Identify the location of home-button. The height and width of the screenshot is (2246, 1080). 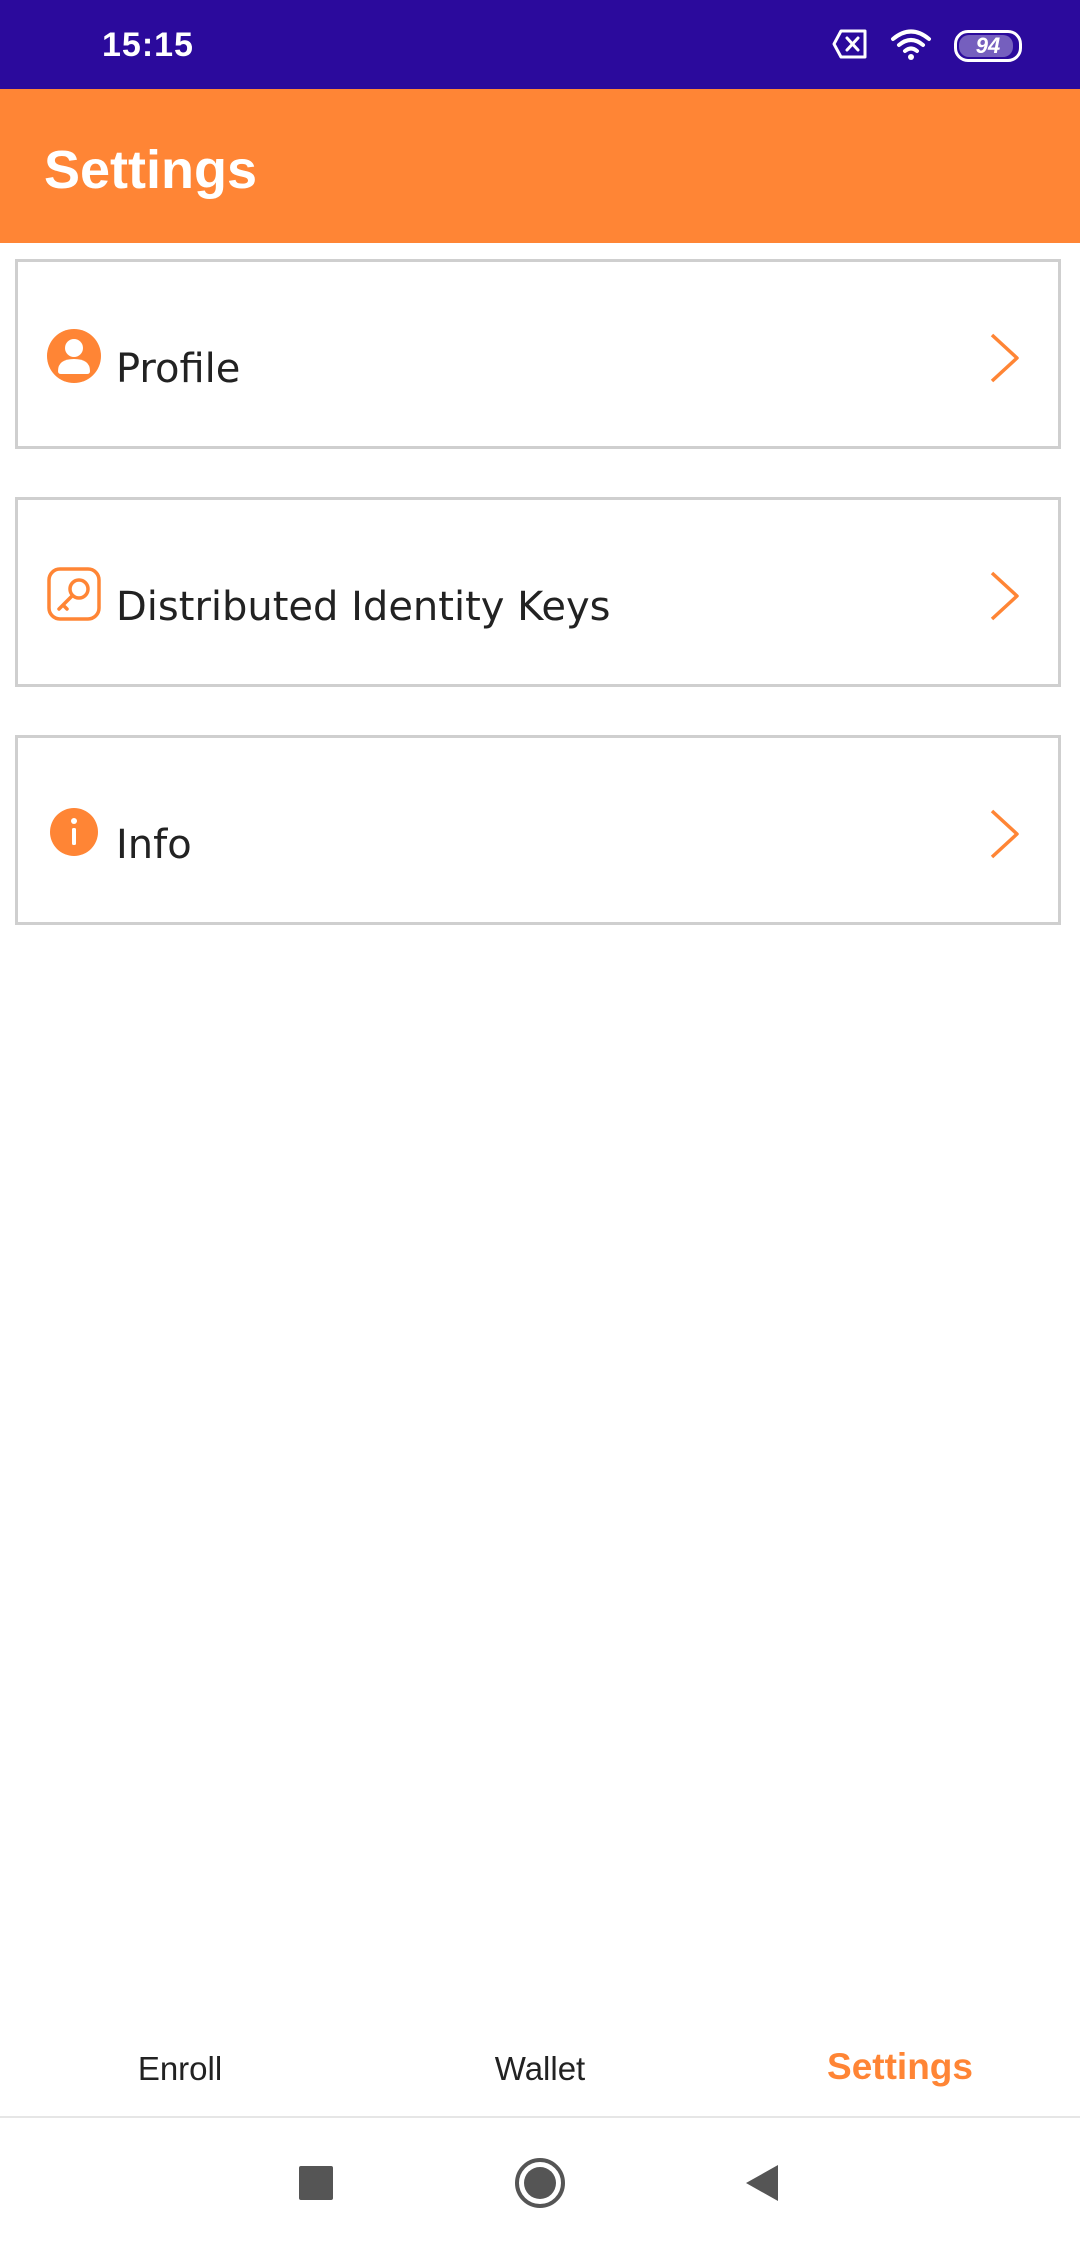
(540, 2183).